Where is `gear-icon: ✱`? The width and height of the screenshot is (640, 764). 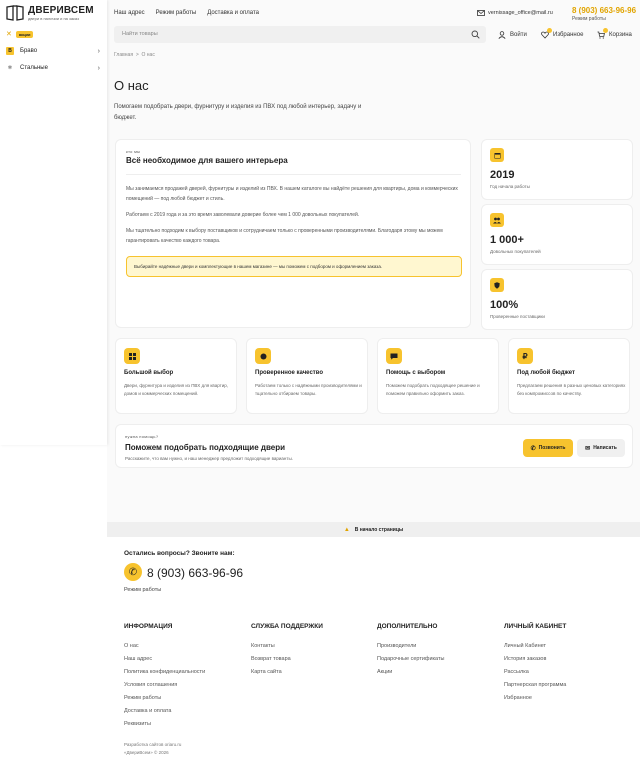
gear-icon: ✱ is located at coordinates (10, 68).